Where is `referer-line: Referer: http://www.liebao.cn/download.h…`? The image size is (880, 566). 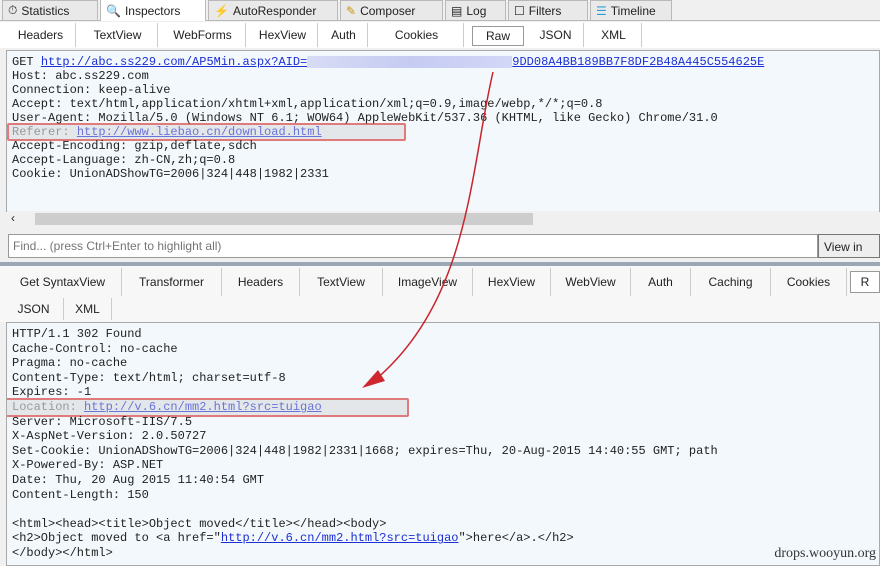 referer-line: Referer: http://www.liebao.cn/download.h… is located at coordinates (167, 132).